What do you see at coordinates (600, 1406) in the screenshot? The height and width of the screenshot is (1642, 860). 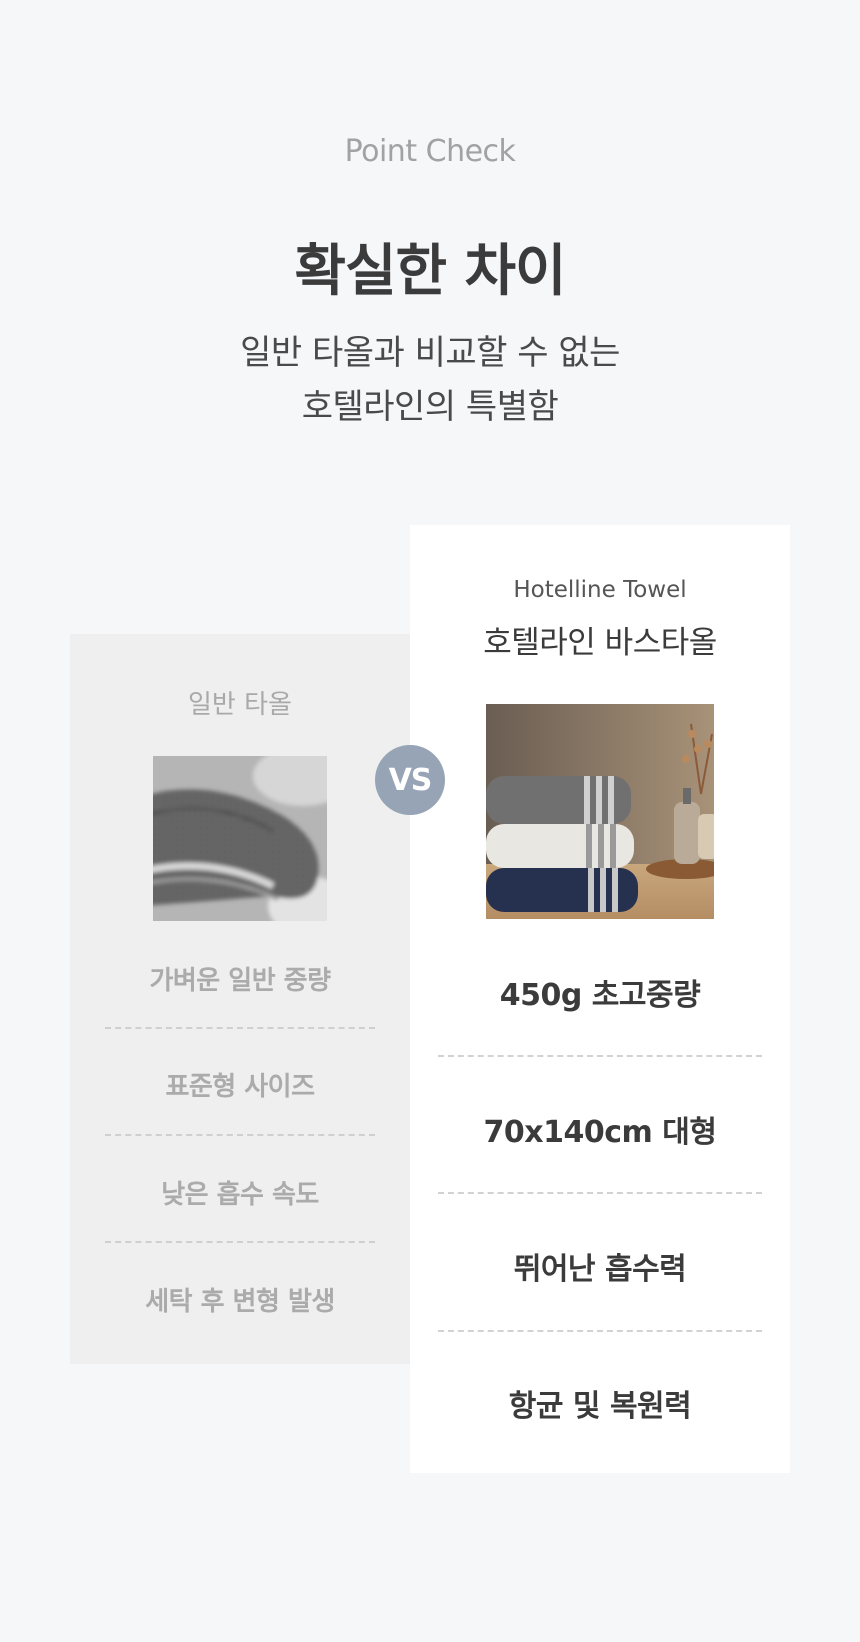 I see `hotelline-feature-antibacterial: 항균 및 복원력` at bounding box center [600, 1406].